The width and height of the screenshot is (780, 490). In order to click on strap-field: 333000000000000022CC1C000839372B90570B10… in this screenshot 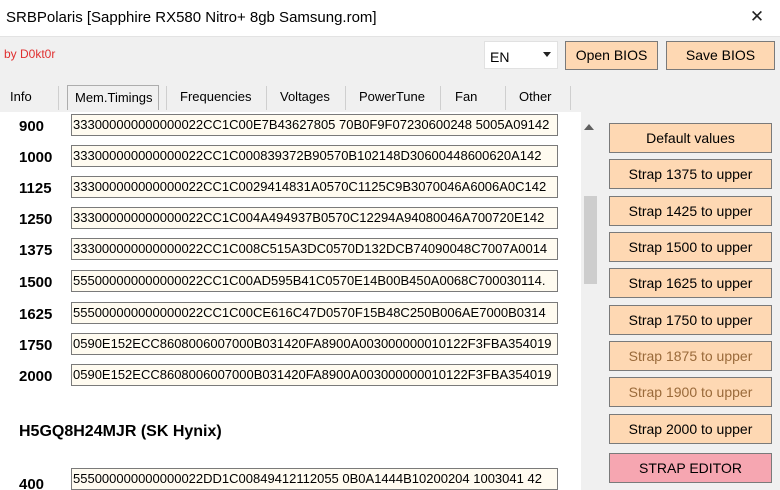, I will do `click(314, 156)`.